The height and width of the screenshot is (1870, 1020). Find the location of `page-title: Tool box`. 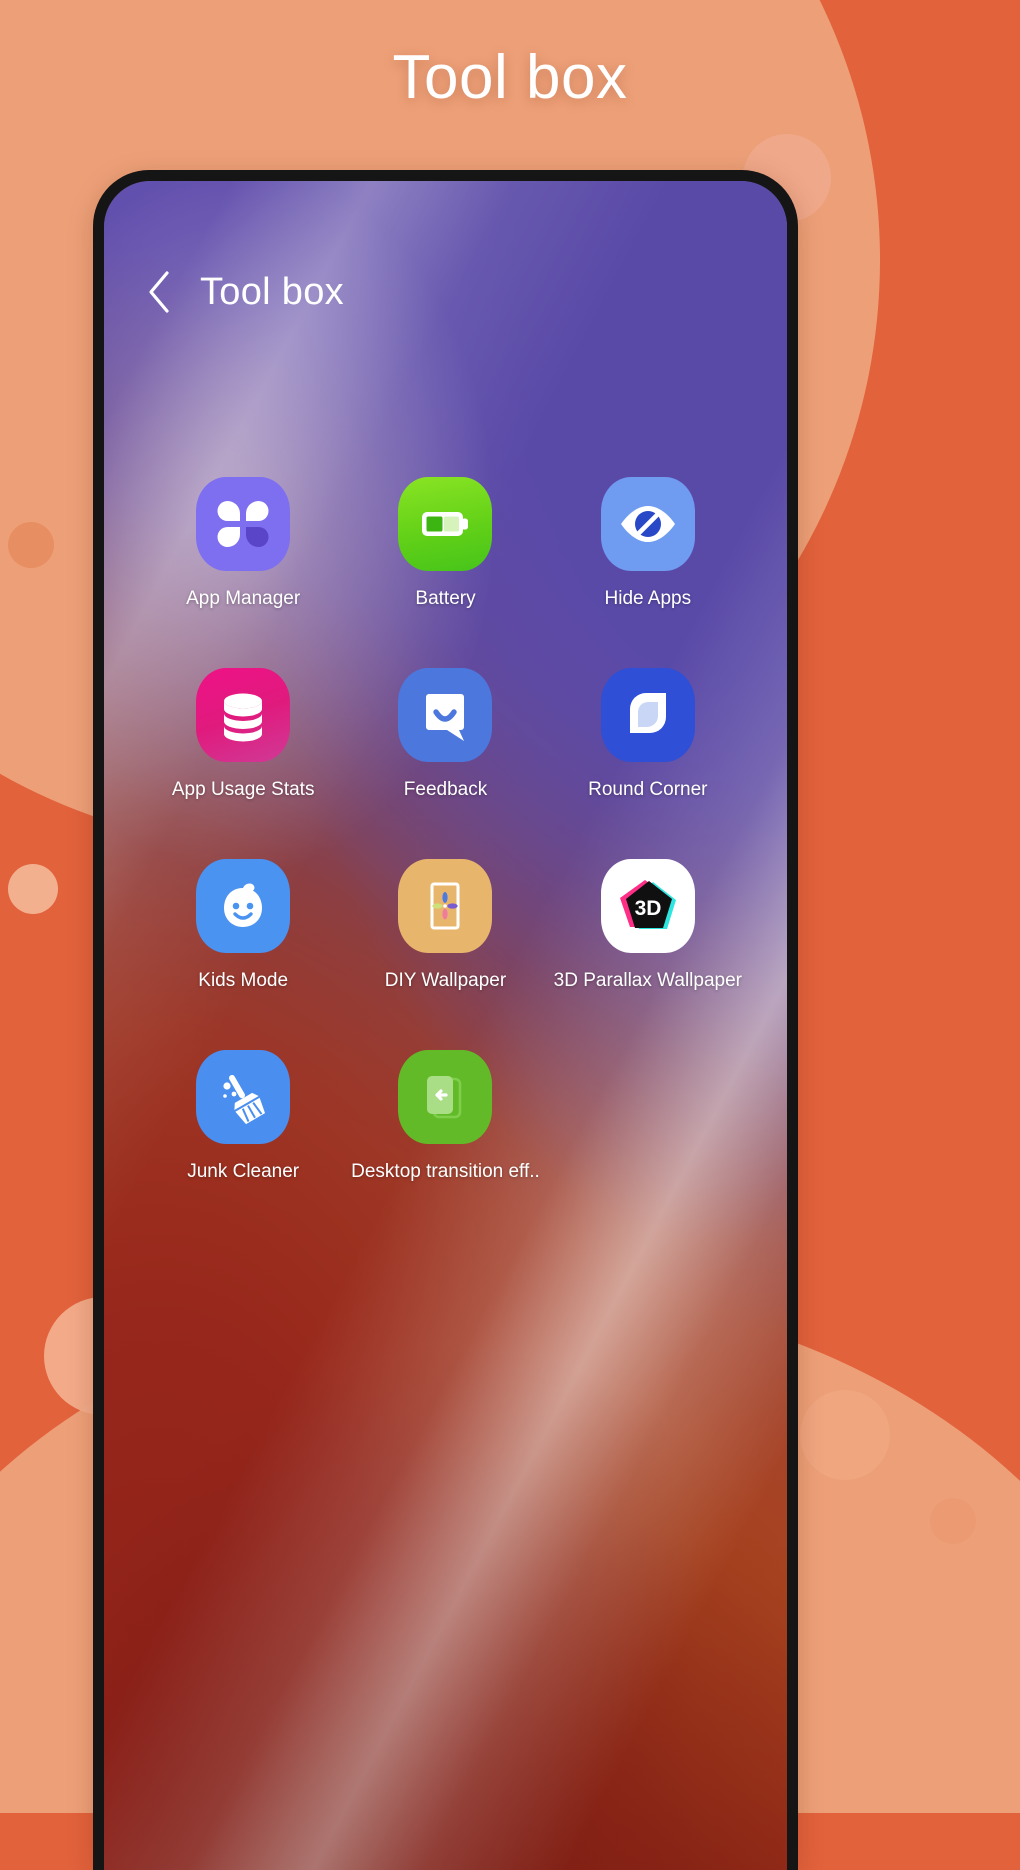

page-title: Tool box is located at coordinates (510, 77).